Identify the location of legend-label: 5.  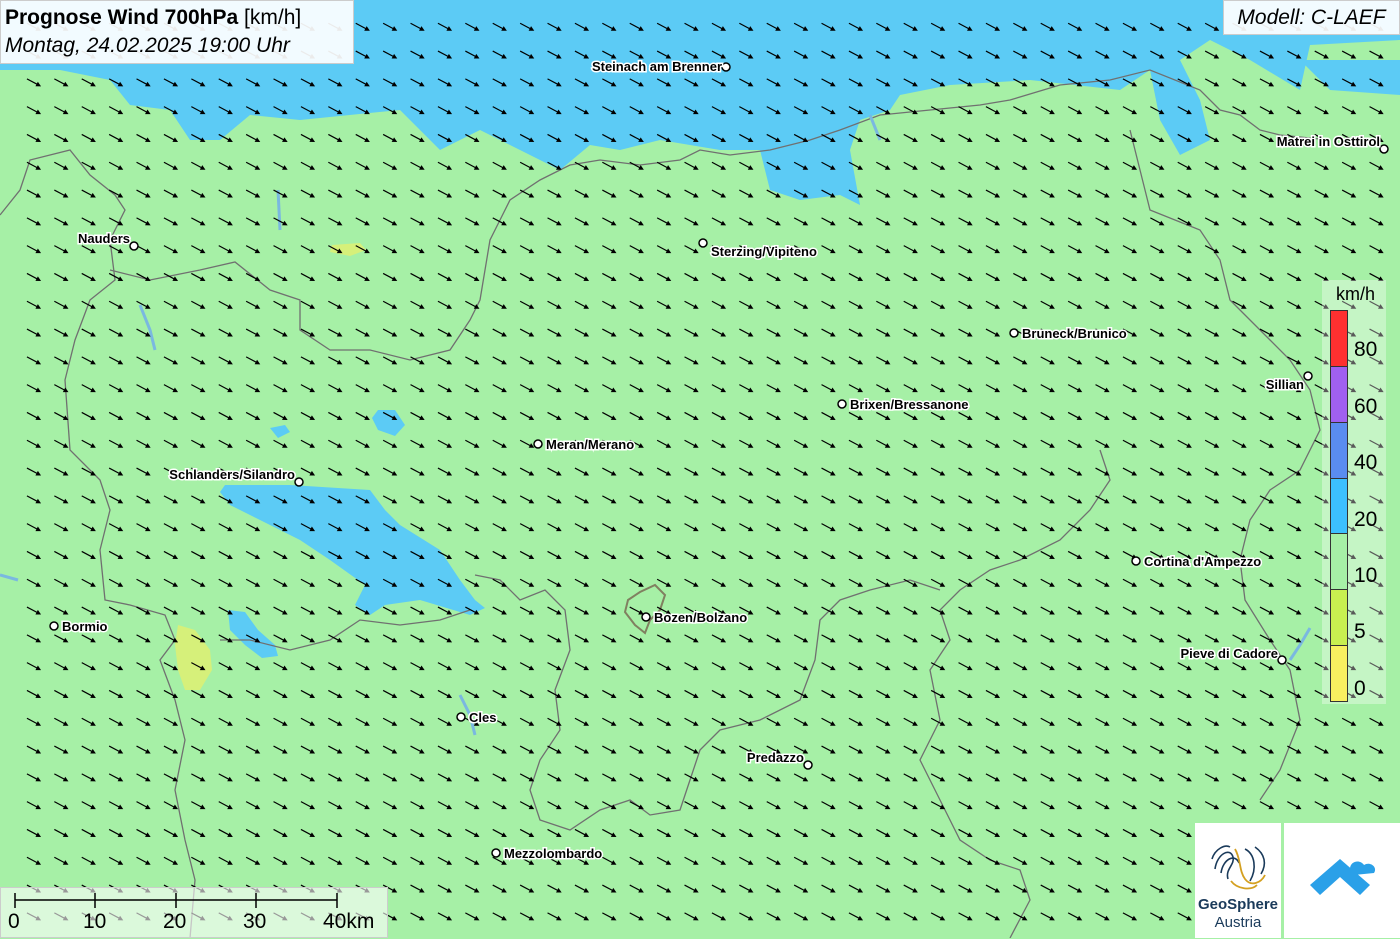
(1360, 631).